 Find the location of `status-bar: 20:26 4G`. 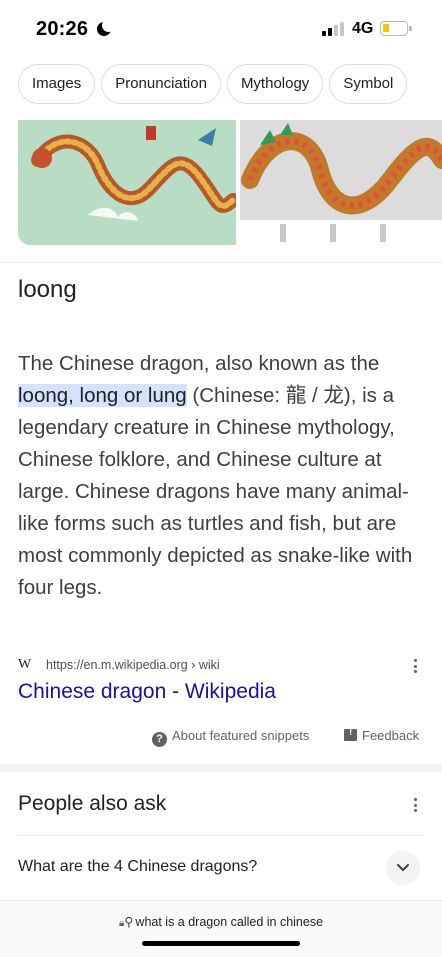

status-bar: 20:26 4G is located at coordinates (221, 30).